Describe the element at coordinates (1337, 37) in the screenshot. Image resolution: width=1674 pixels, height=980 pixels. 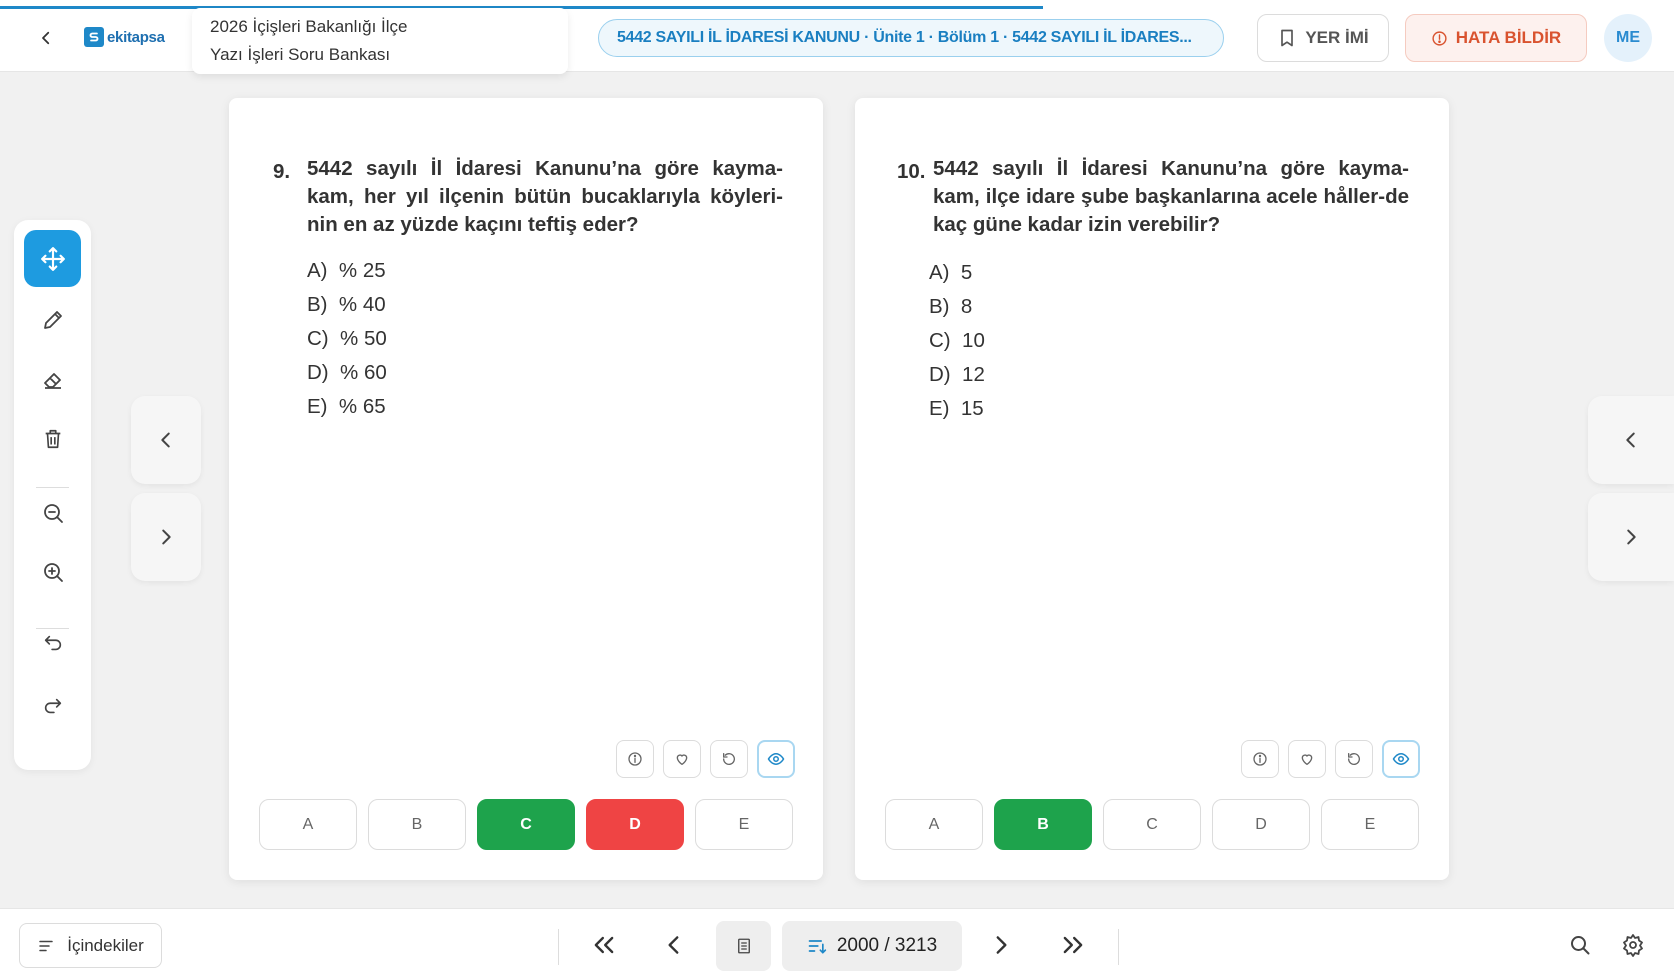
I see `bookmark-label: YER İMİ` at that location.